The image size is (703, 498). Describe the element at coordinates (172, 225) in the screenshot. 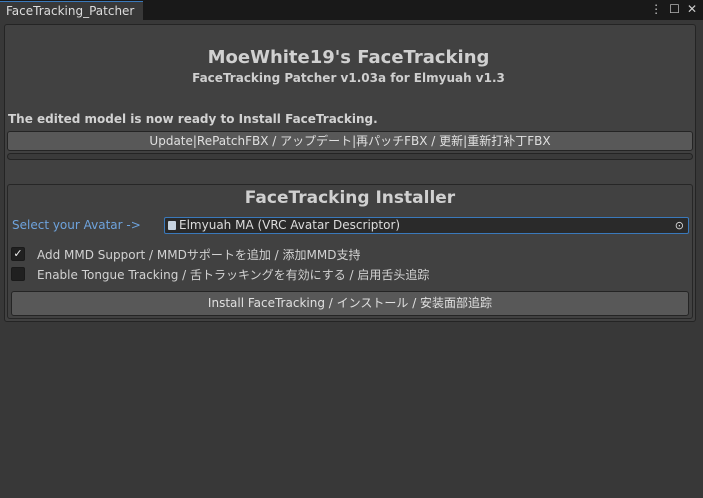

I see `avatar-descriptor-icon` at that location.